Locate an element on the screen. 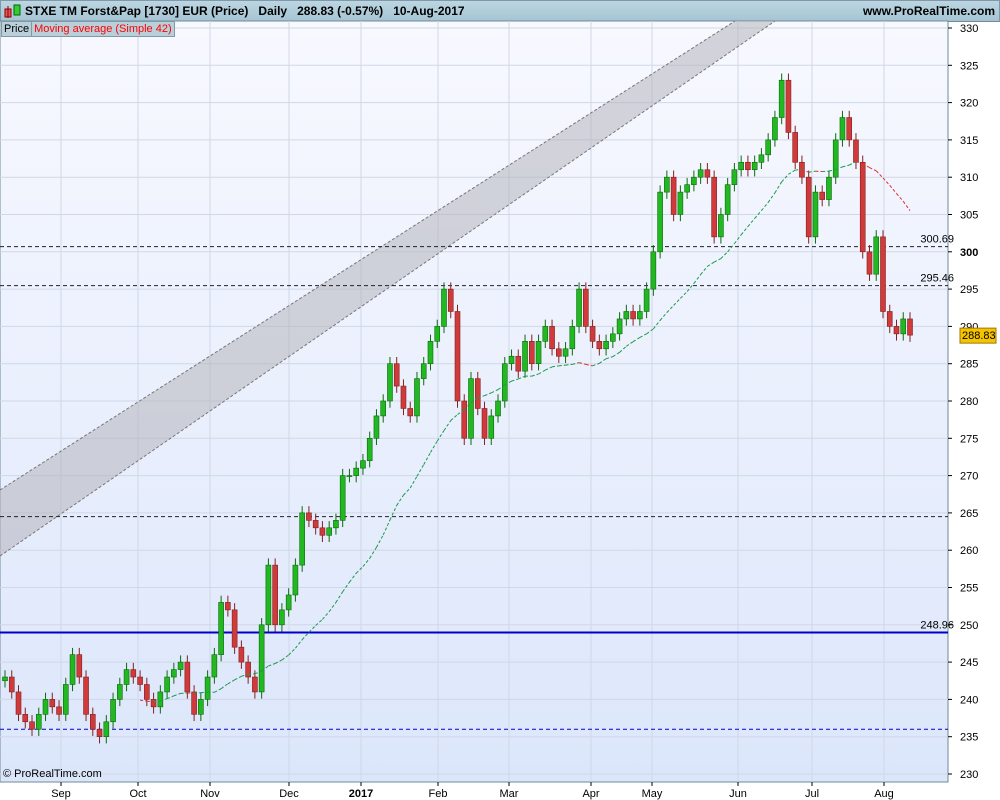 Image resolution: width=1000 pixels, height=800 pixels. x-tick-label: Mar is located at coordinates (509, 794).